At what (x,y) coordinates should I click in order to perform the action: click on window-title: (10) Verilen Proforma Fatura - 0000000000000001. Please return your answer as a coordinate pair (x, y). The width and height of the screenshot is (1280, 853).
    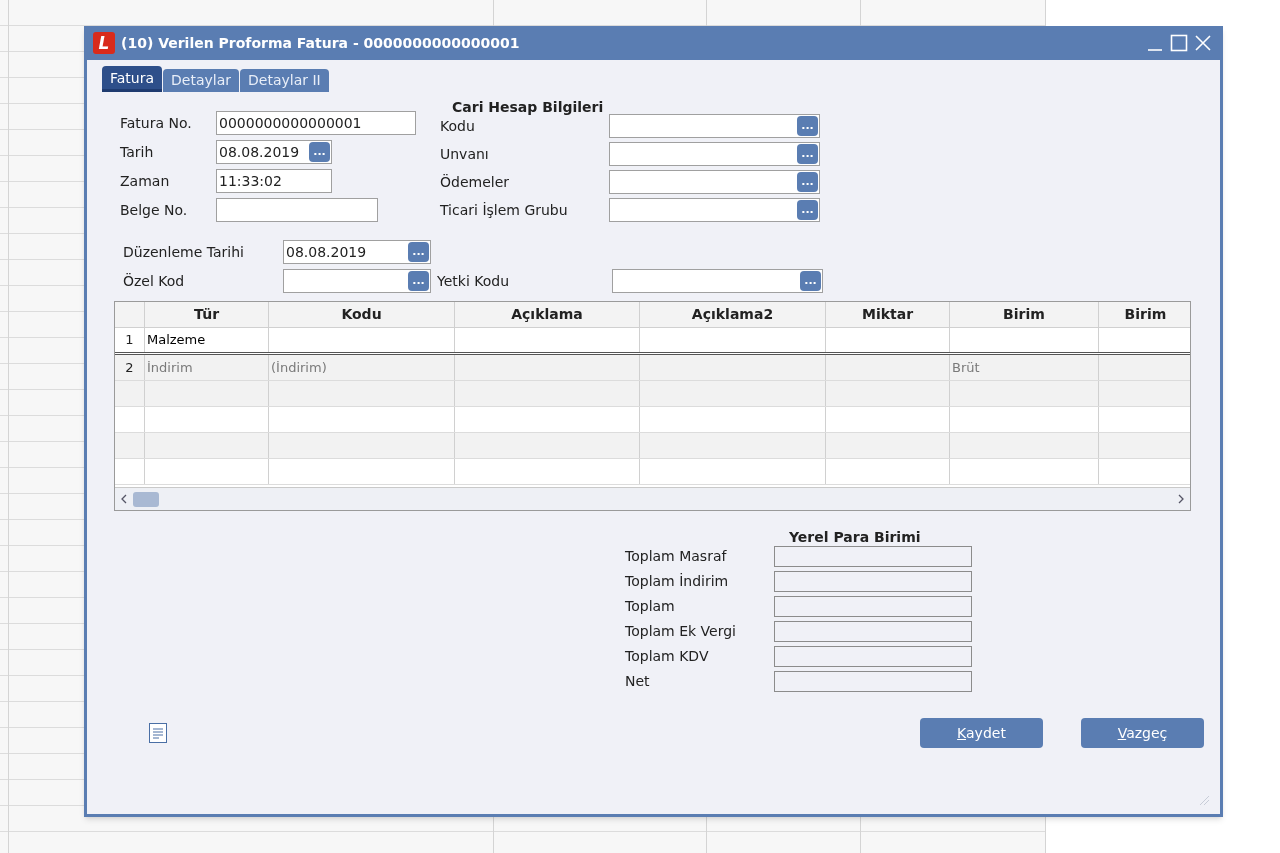
    Looking at the image, I should click on (320, 43).